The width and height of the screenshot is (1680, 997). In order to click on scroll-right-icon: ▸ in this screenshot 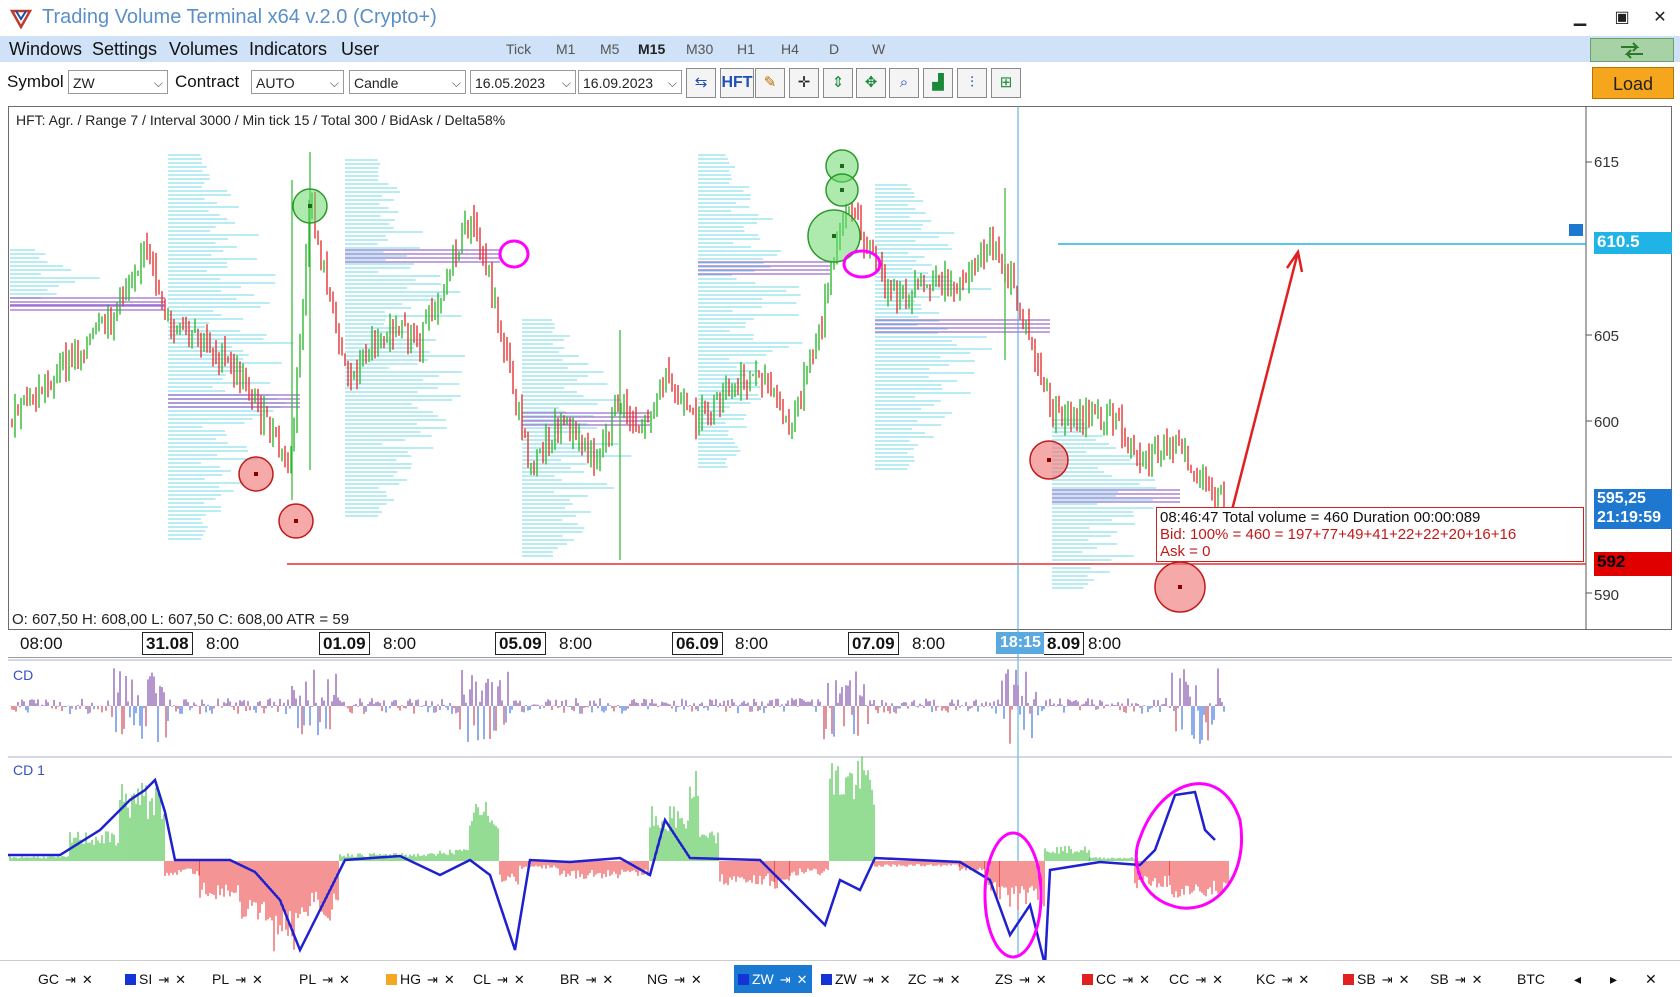, I will do `click(1613, 979)`.